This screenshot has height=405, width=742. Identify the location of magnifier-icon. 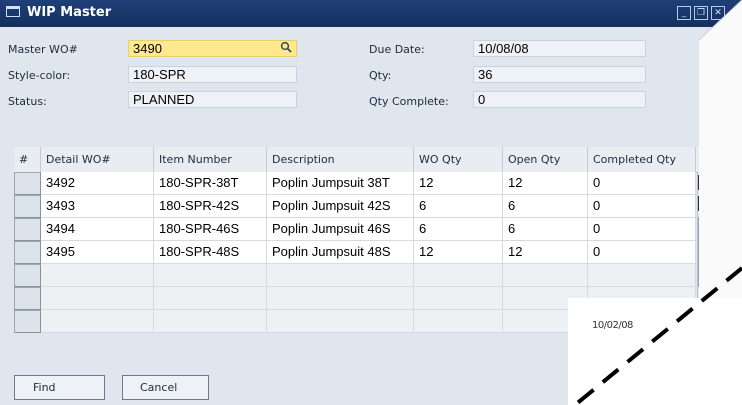
(286, 47).